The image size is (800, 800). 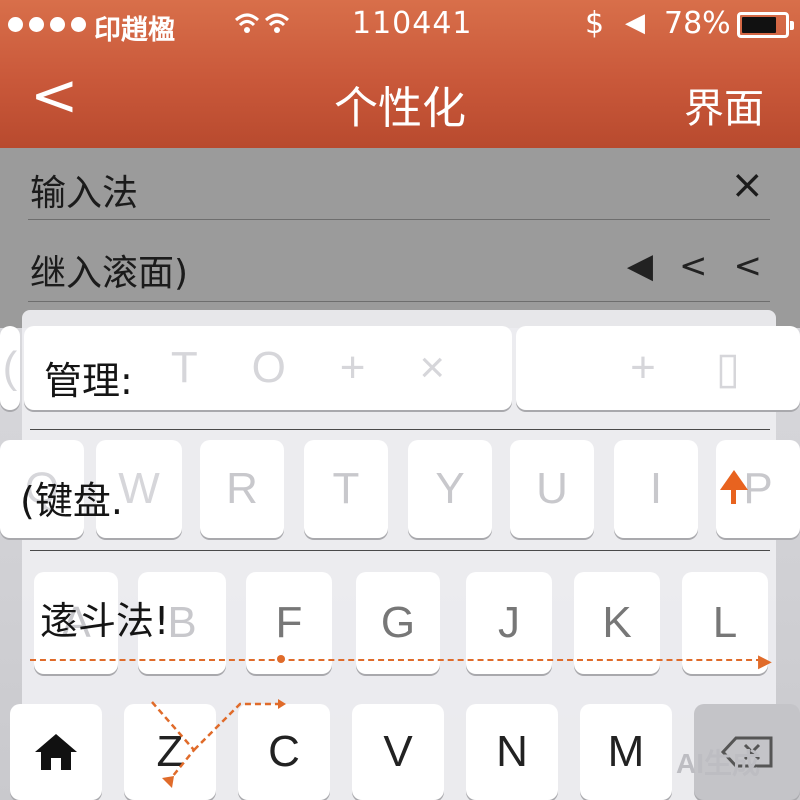 I want to click on settings-row-label: 输入法, so click(x=84, y=193).